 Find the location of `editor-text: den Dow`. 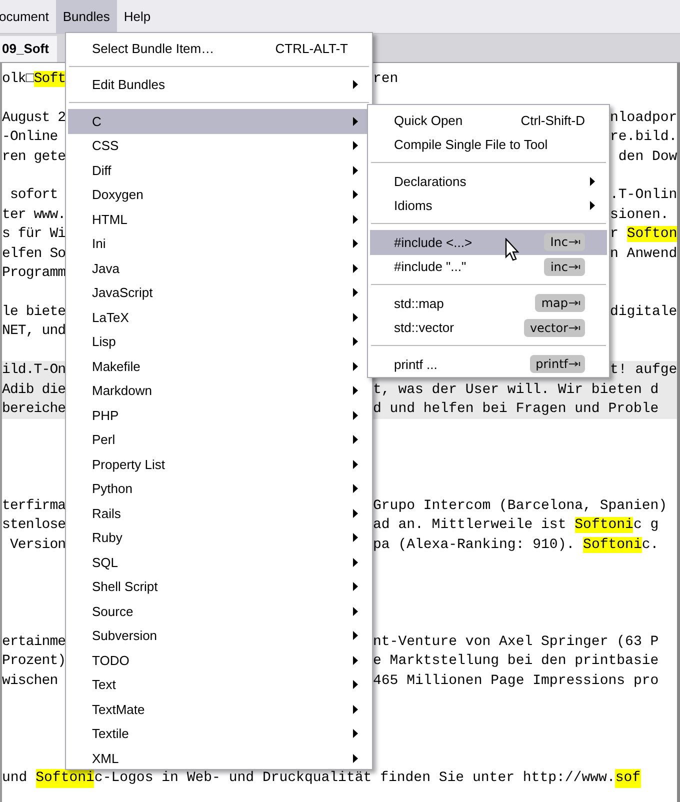

editor-text: den Dow is located at coordinates (647, 156).